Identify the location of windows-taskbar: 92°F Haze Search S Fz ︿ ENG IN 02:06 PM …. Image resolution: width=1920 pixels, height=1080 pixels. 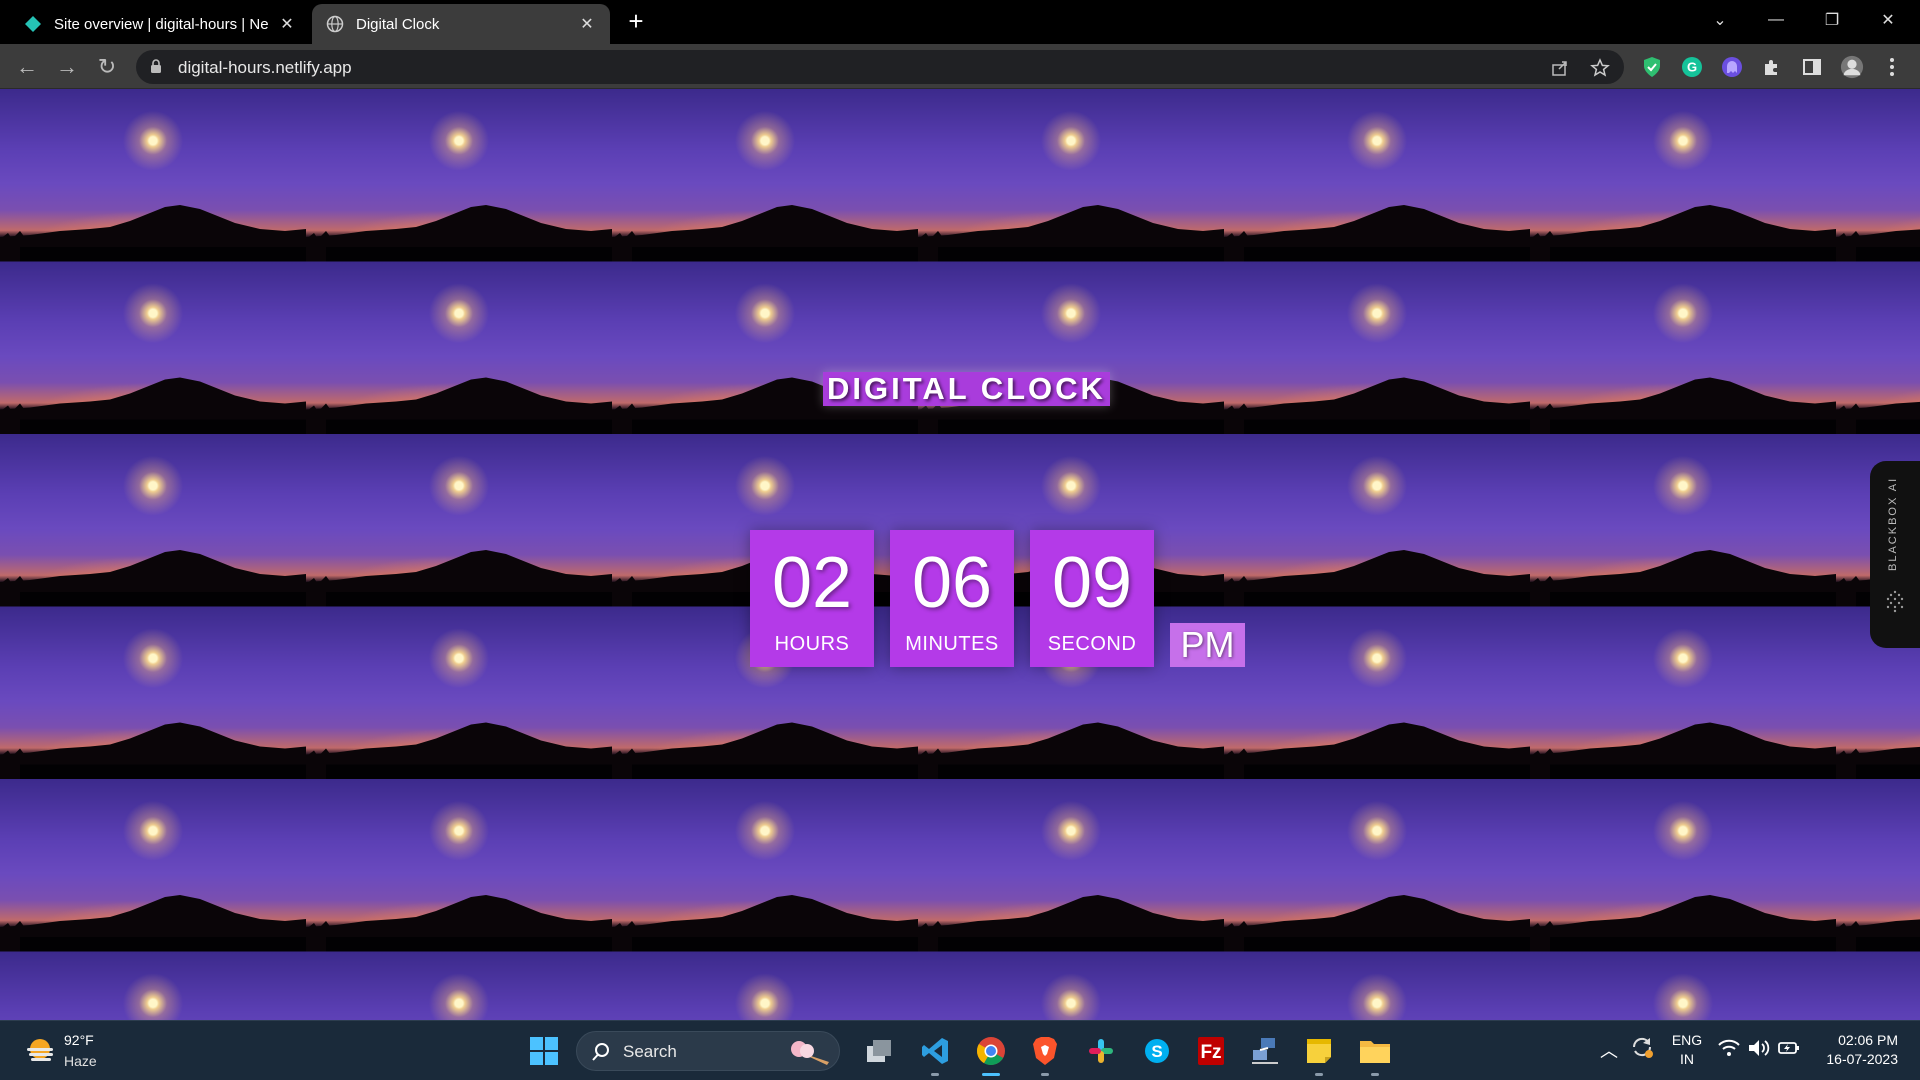
(960, 1050).